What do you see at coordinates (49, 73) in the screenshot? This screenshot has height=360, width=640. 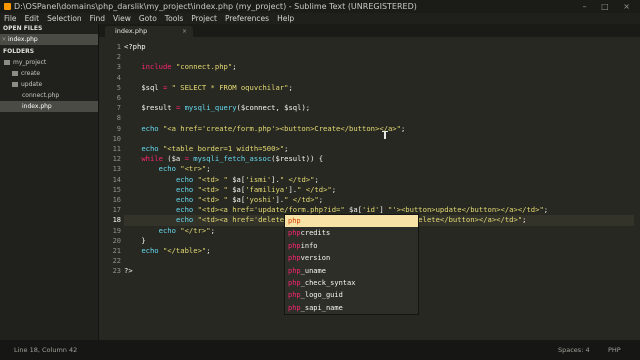 I see `tree-item-create: create` at bounding box center [49, 73].